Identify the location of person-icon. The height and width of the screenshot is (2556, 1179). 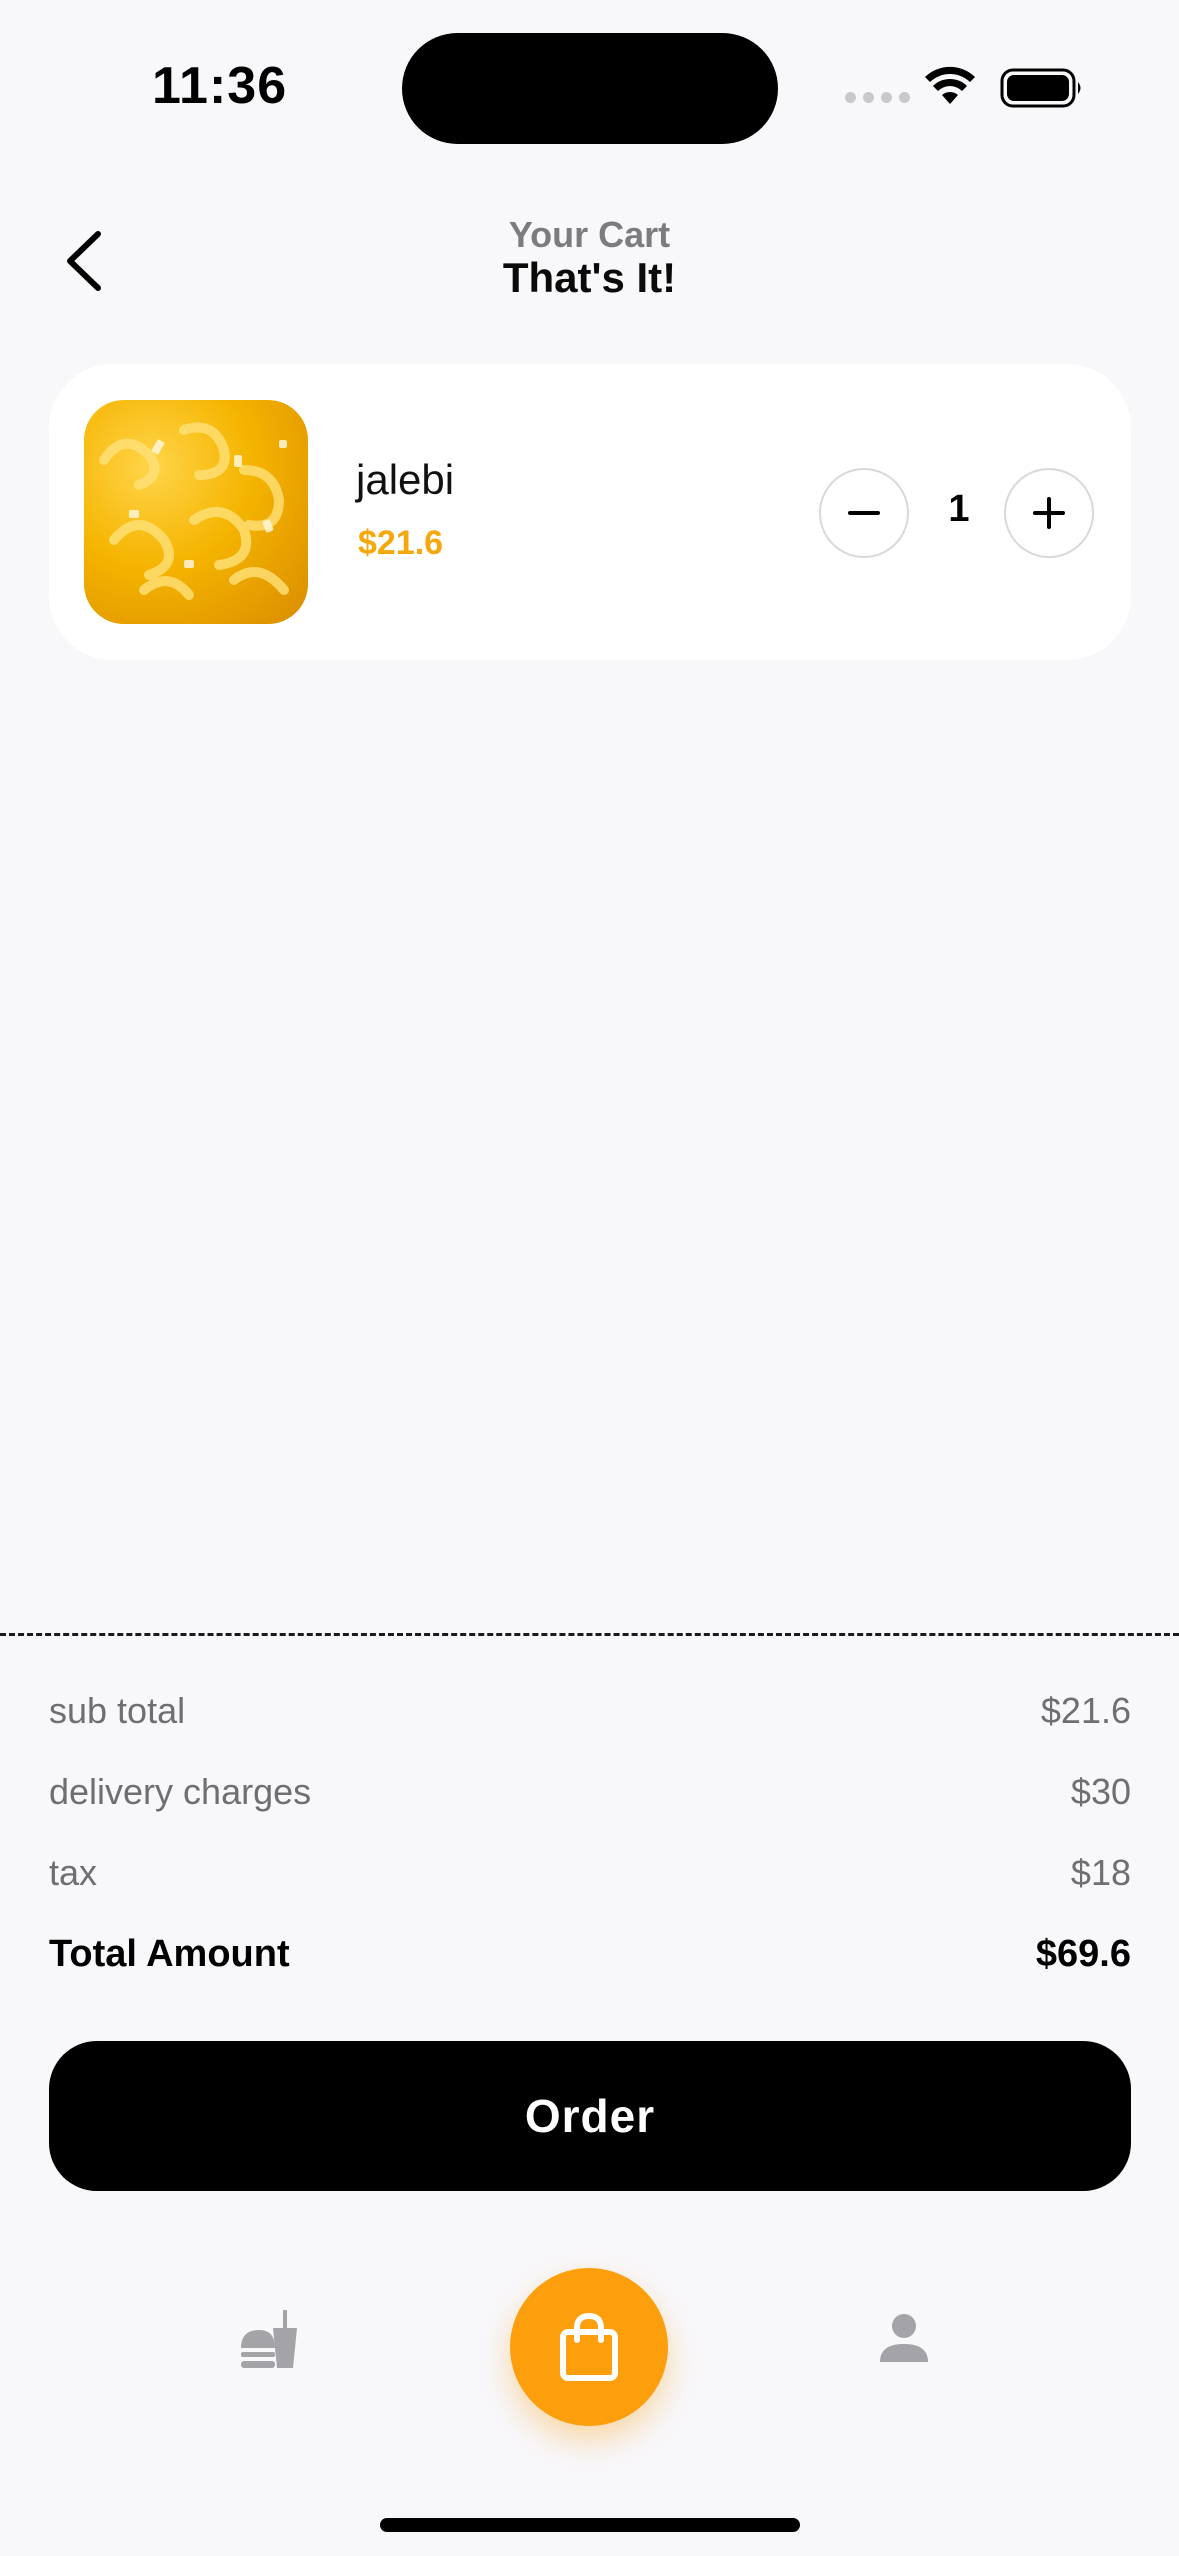
(904, 2338).